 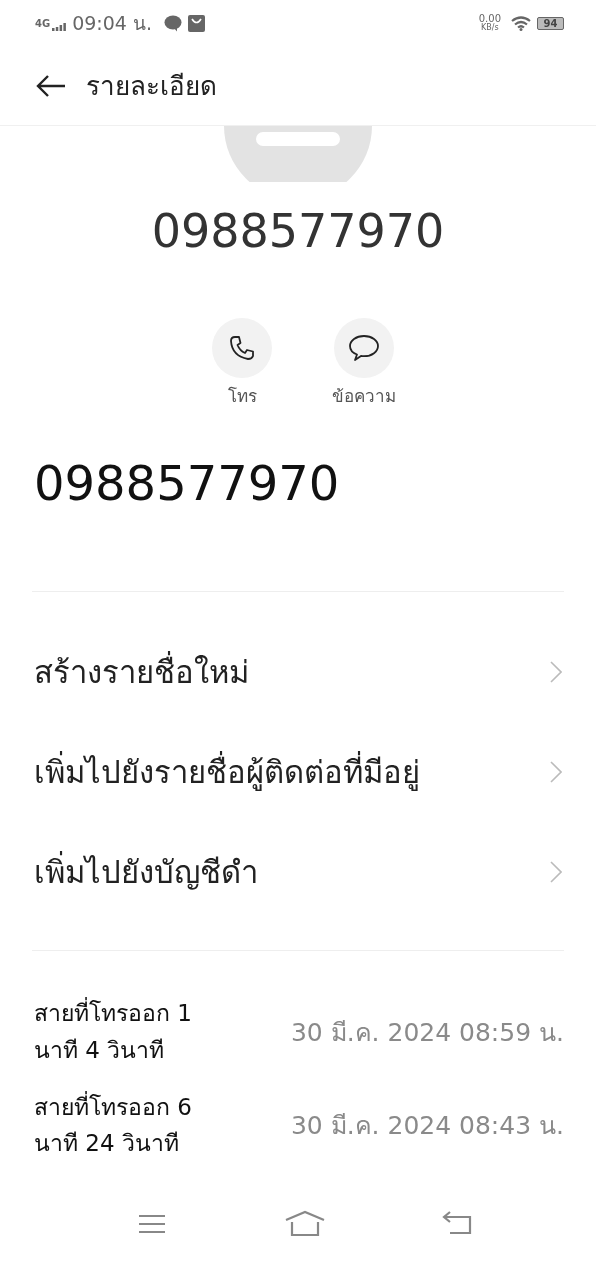 What do you see at coordinates (298, 231) in the screenshot?
I see `contact-name: 0988577970` at bounding box center [298, 231].